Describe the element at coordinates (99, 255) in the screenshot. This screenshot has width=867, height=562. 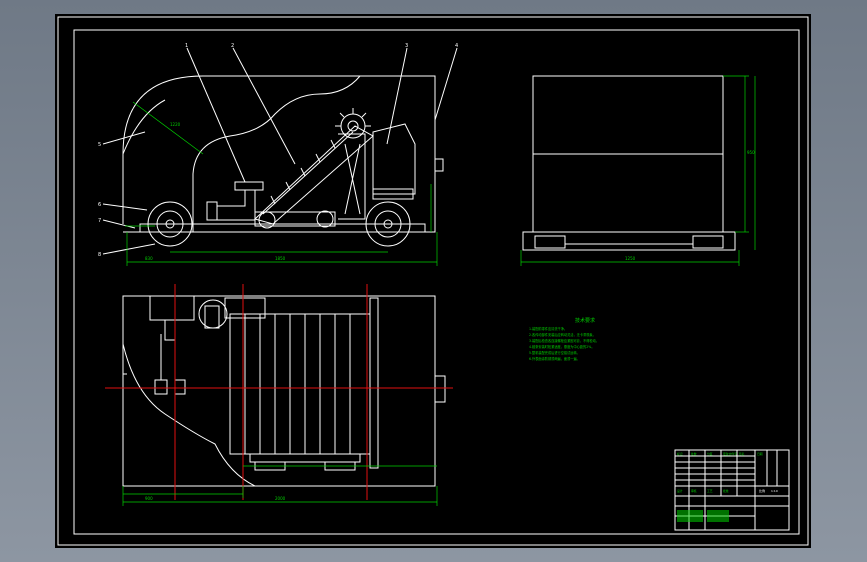
I see `callout-8: 8` at that location.